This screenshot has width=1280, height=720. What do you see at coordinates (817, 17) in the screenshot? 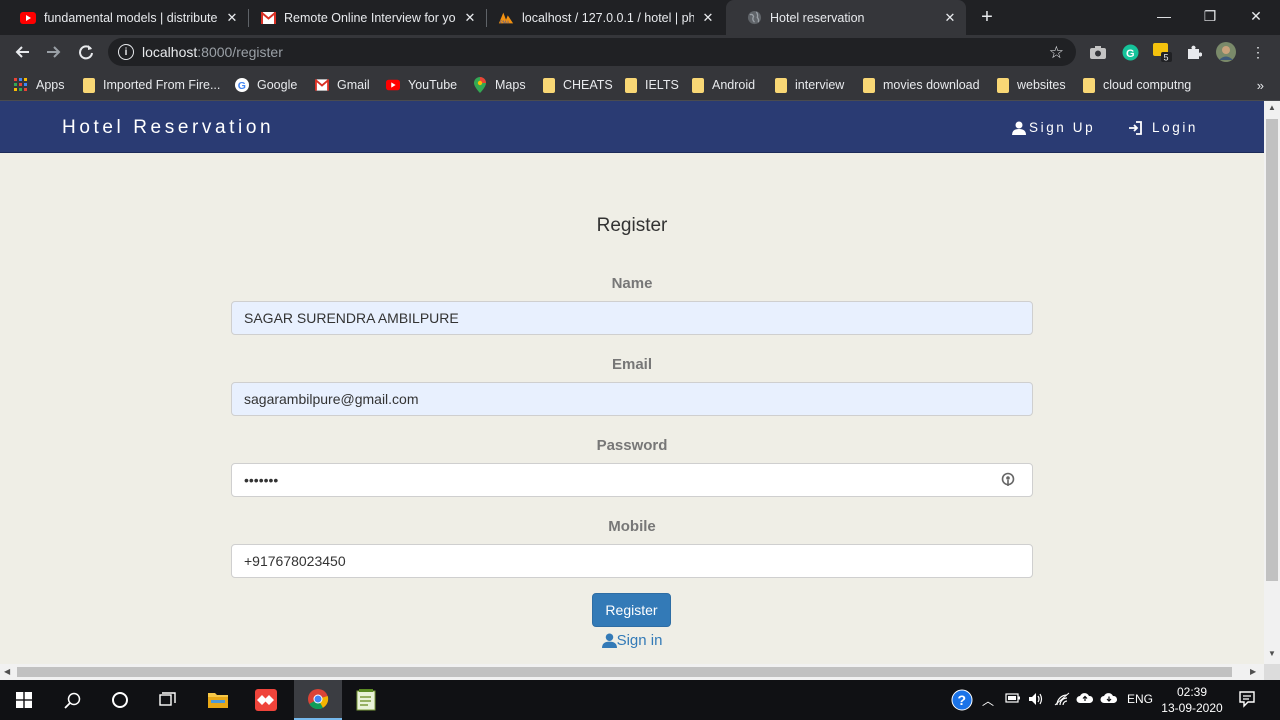
I see `tab-title: Hotel reservation` at bounding box center [817, 17].